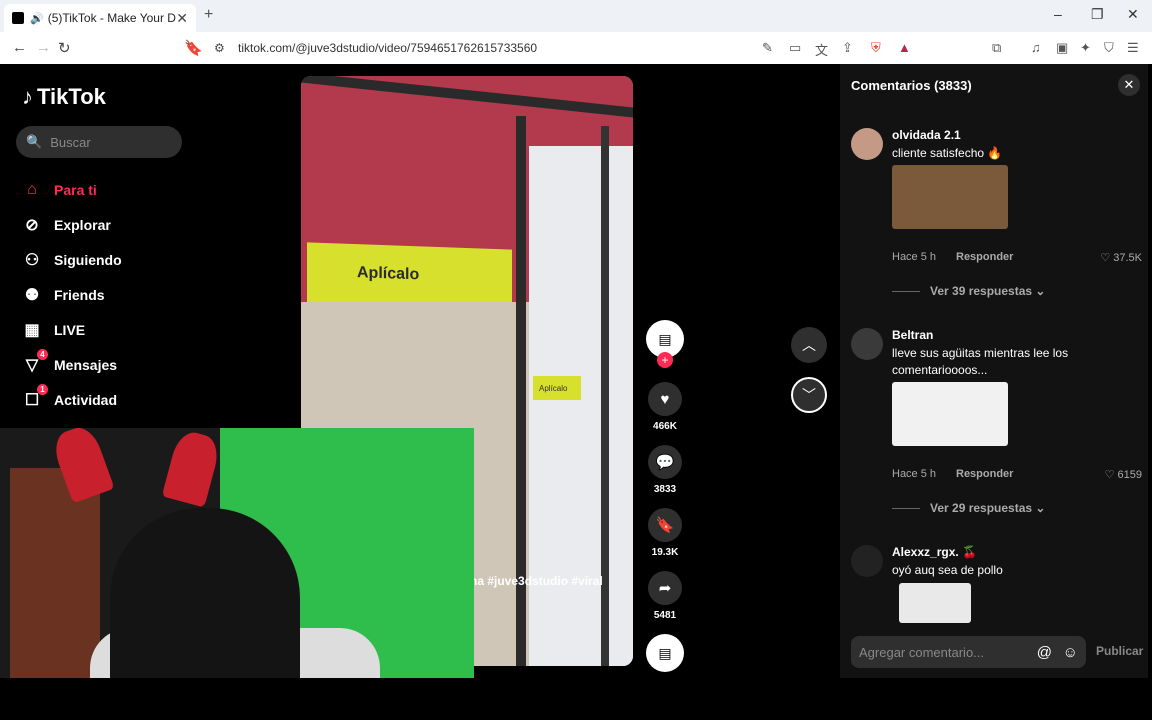  I want to click on share-arrow-icon: ➦, so click(665, 588).